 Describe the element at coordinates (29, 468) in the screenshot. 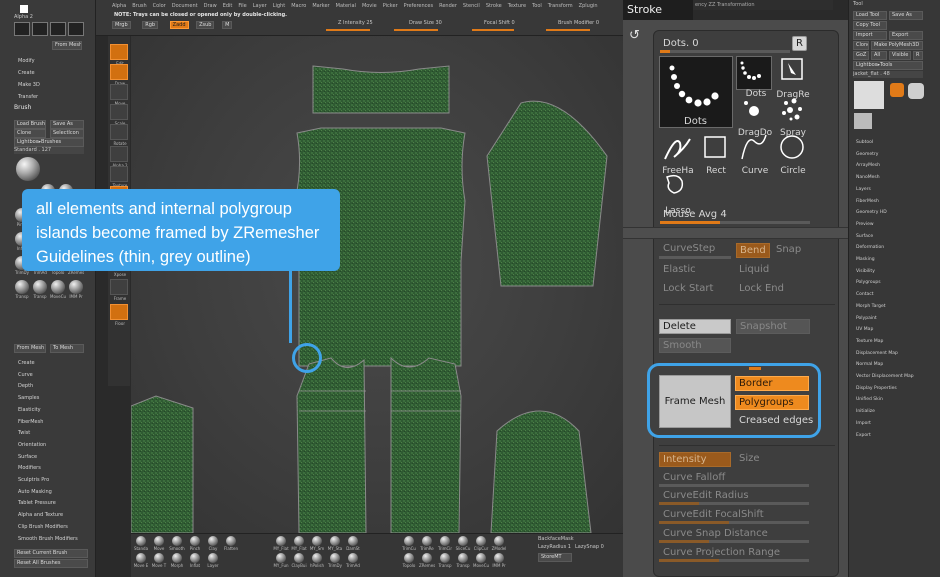

I see `brush-menu-modifiers: Modifiers` at that location.